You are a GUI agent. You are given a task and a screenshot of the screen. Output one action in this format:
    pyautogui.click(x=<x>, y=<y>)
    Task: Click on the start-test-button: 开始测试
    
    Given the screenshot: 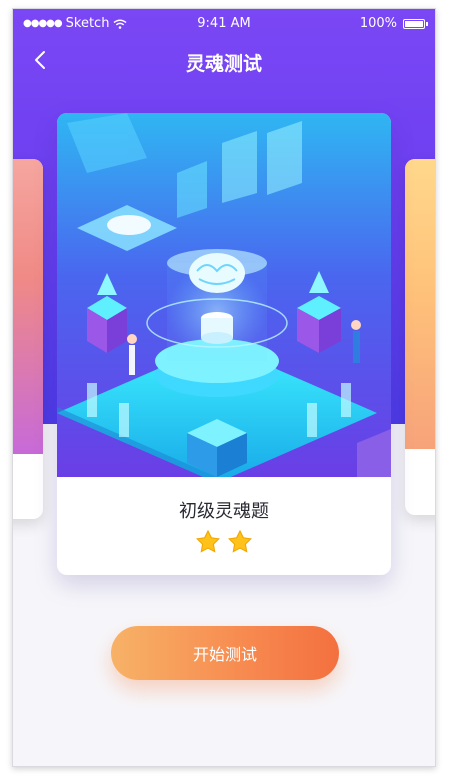 What is the action you would take?
    pyautogui.click(x=225, y=653)
    